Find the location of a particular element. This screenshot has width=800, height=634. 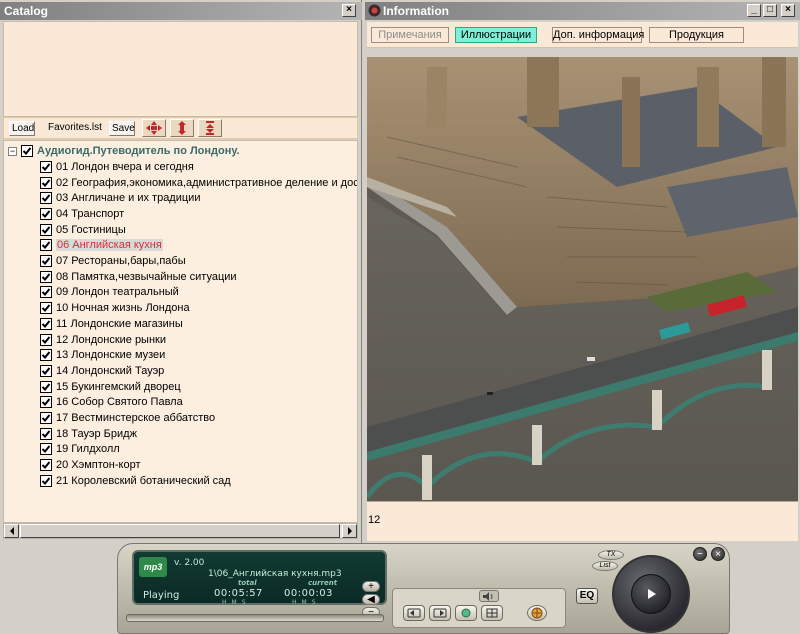

favorites-file-label: Favorites.lst is located at coordinates (75, 127).